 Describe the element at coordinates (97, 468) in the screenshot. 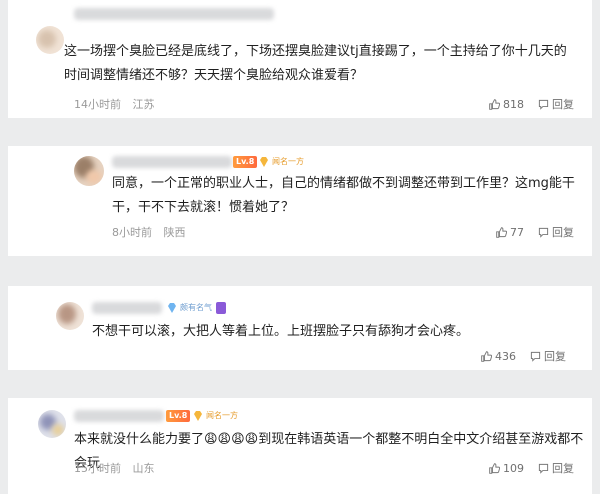

I see `comment-time: 15小时前` at that location.